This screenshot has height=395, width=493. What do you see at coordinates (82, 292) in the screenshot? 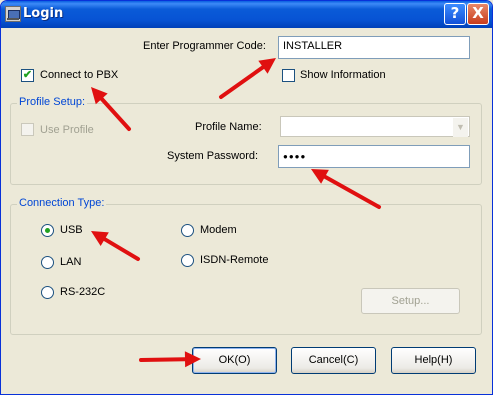
I see `rs232c-label: RS-232C` at bounding box center [82, 292].